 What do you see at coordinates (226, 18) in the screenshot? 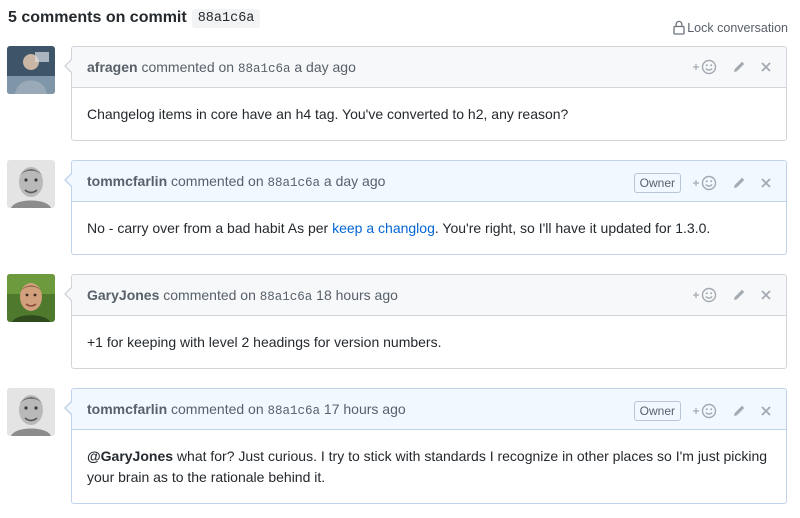
I see `commit-sha-badge: 88a1c6a` at bounding box center [226, 18].